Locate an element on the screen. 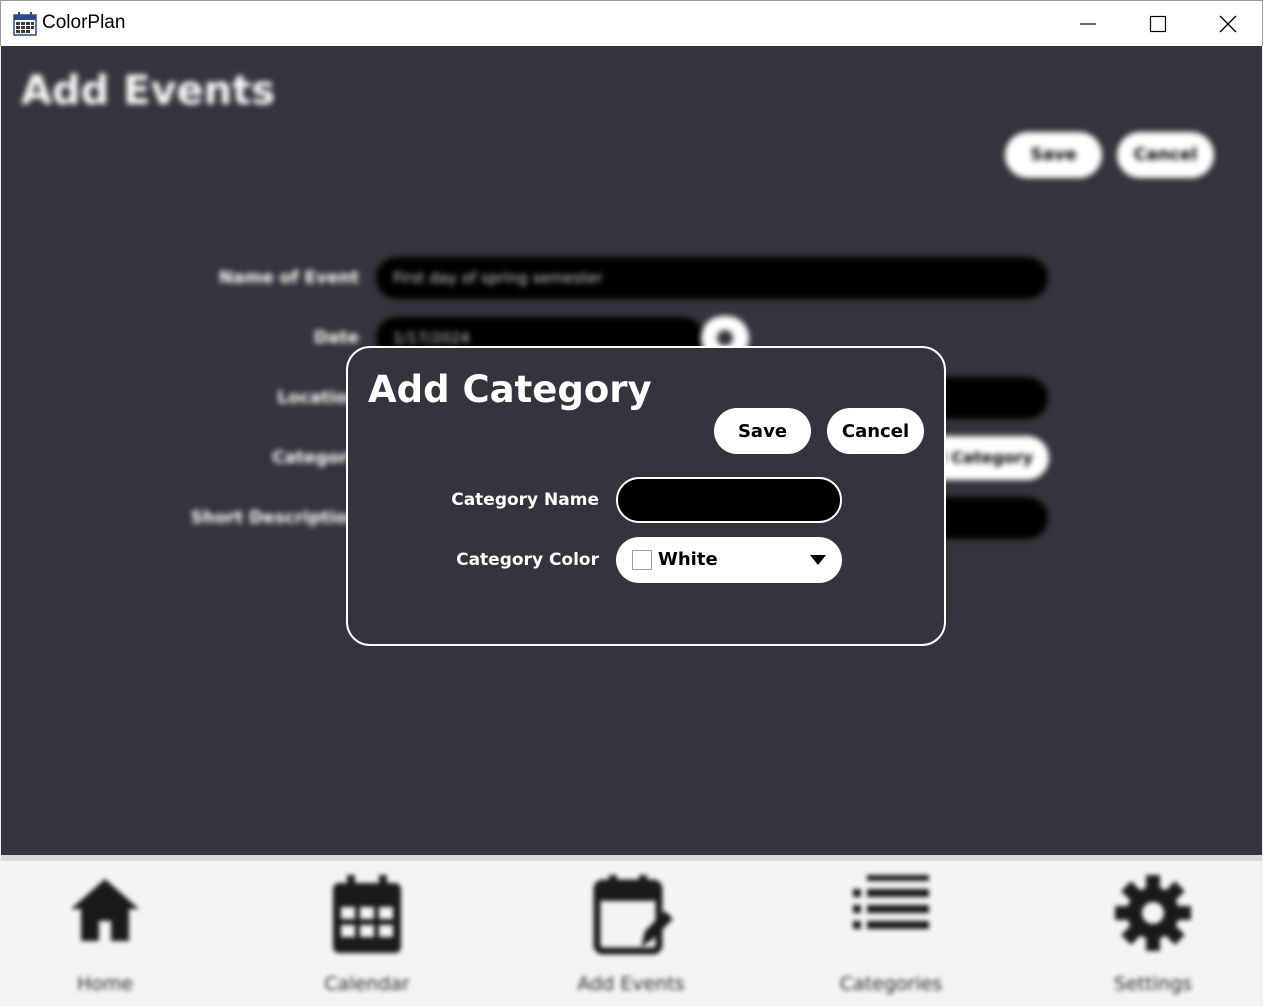 The image size is (1263, 1006). event-description-label: Short Description is located at coordinates (274, 518).